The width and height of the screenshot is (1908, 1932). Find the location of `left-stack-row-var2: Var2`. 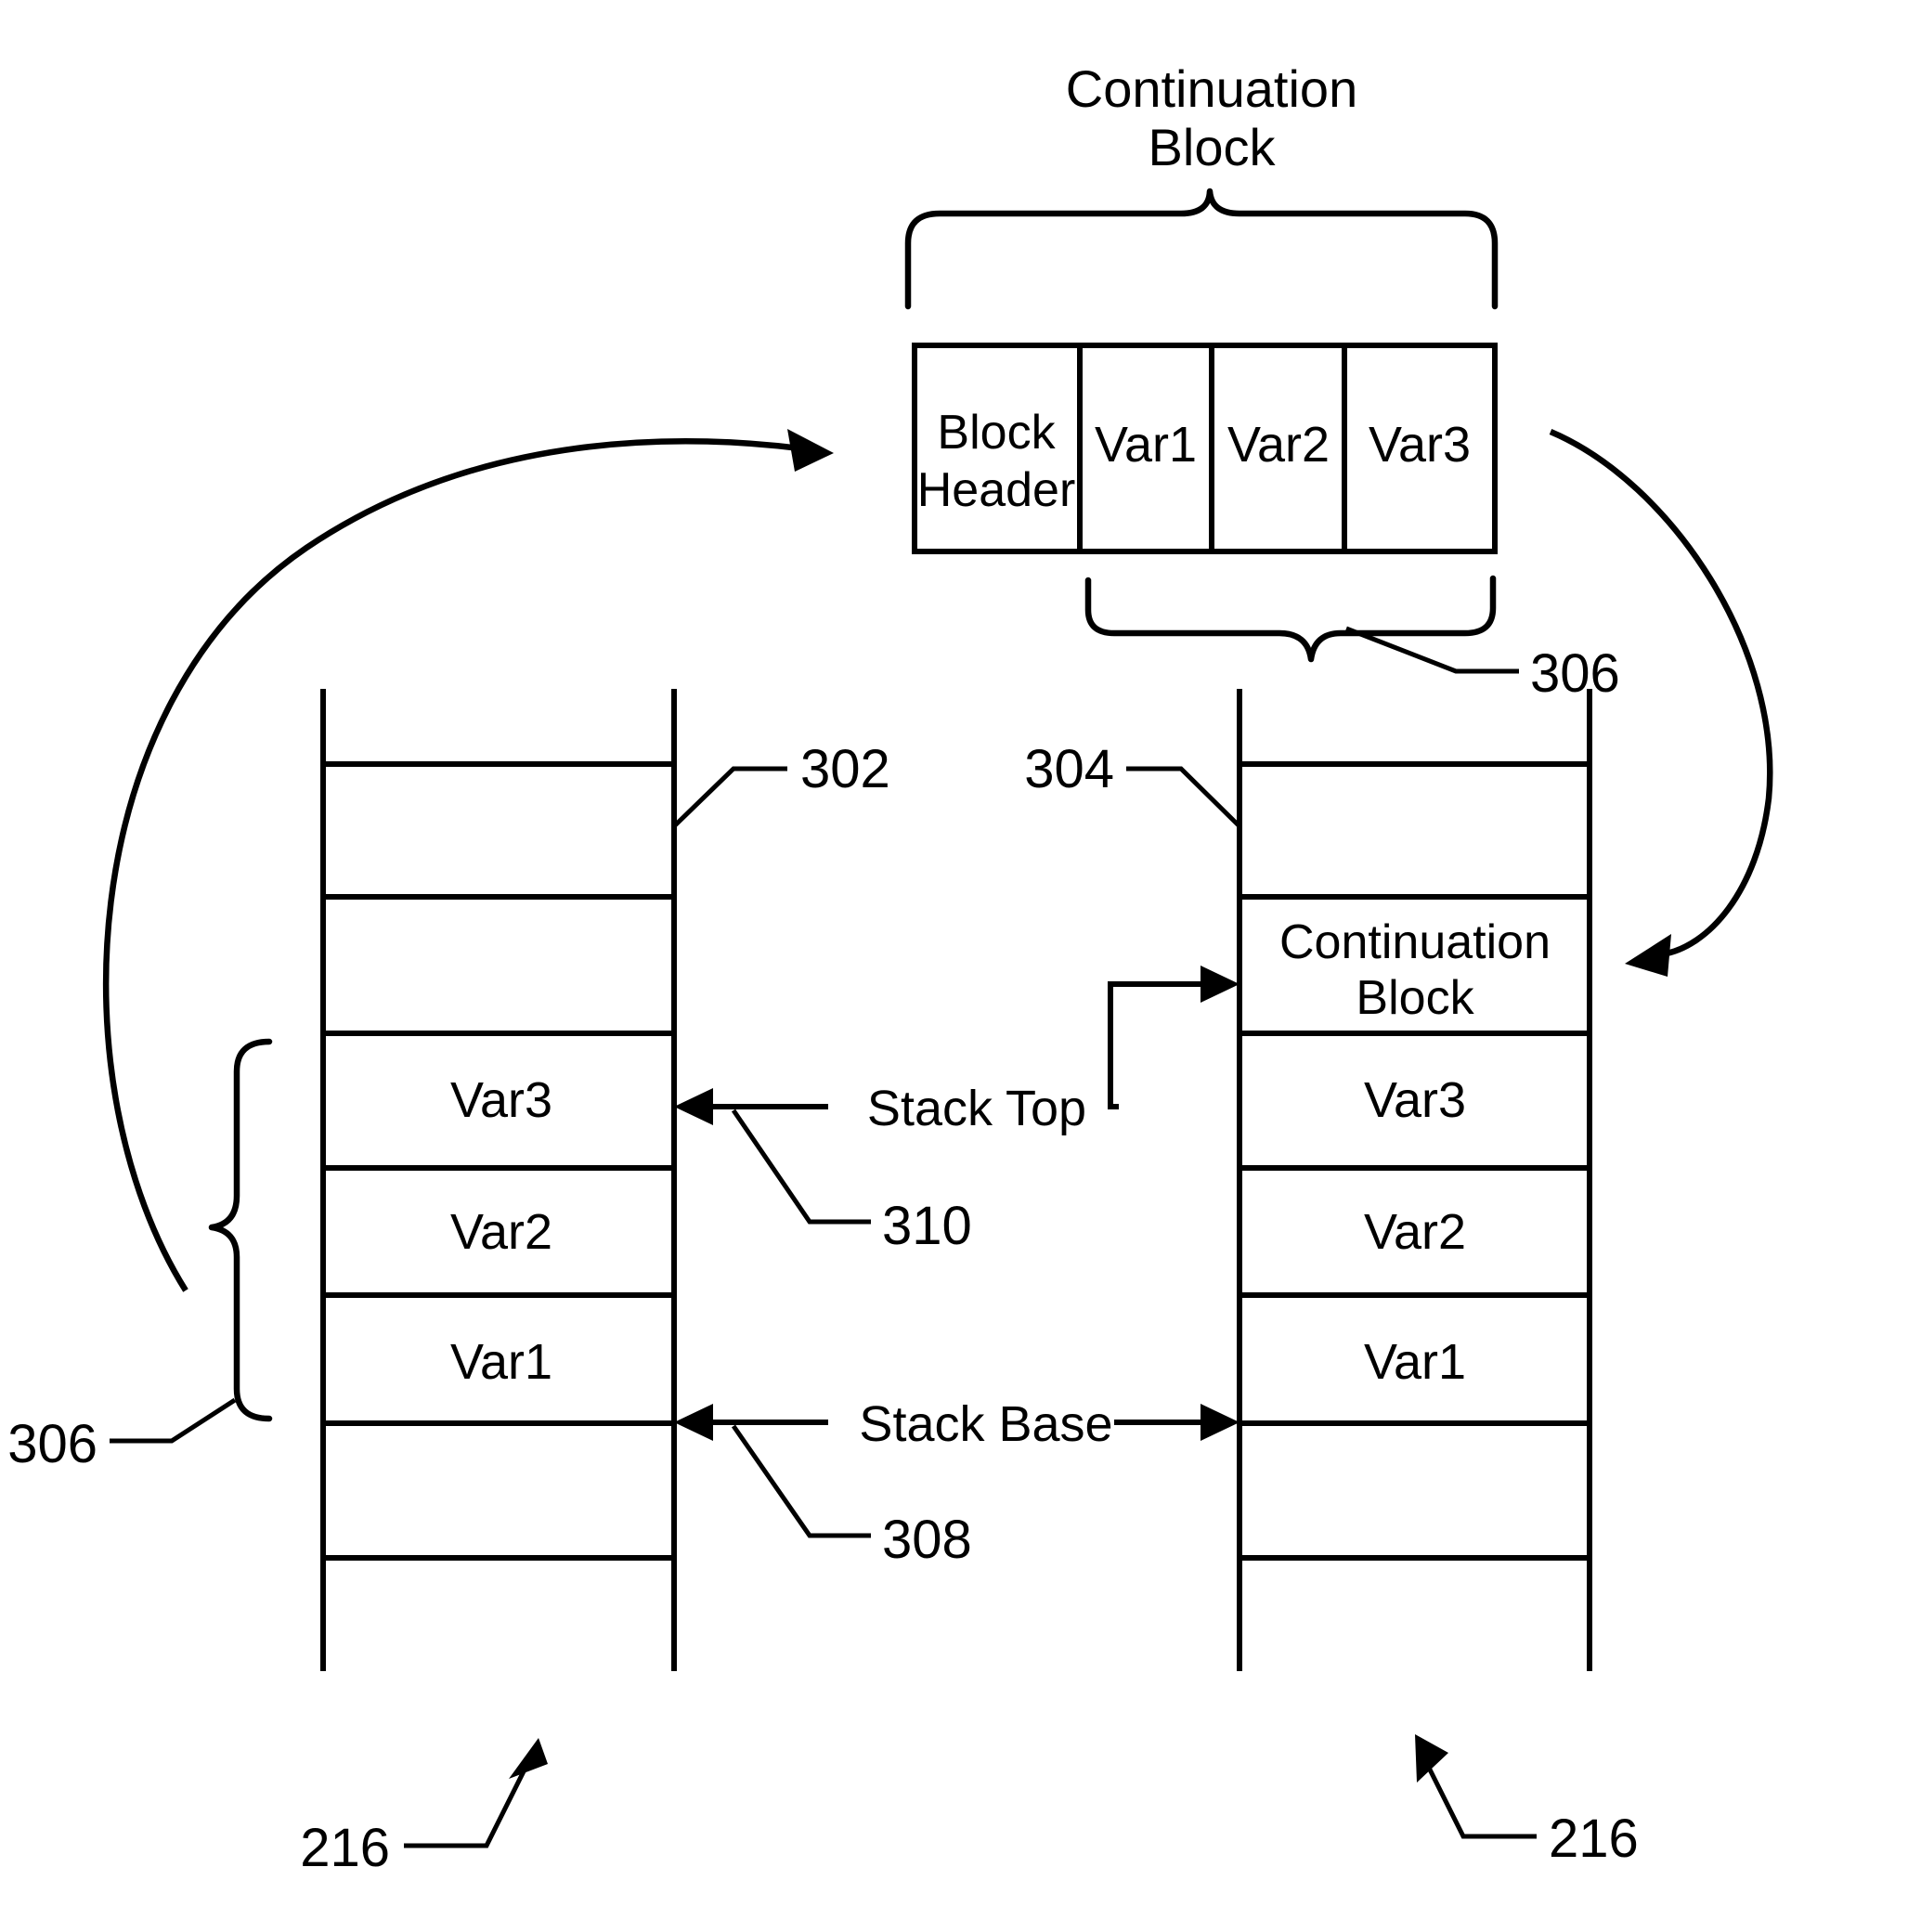

left-stack-row-var2: Var2 is located at coordinates (501, 1232).